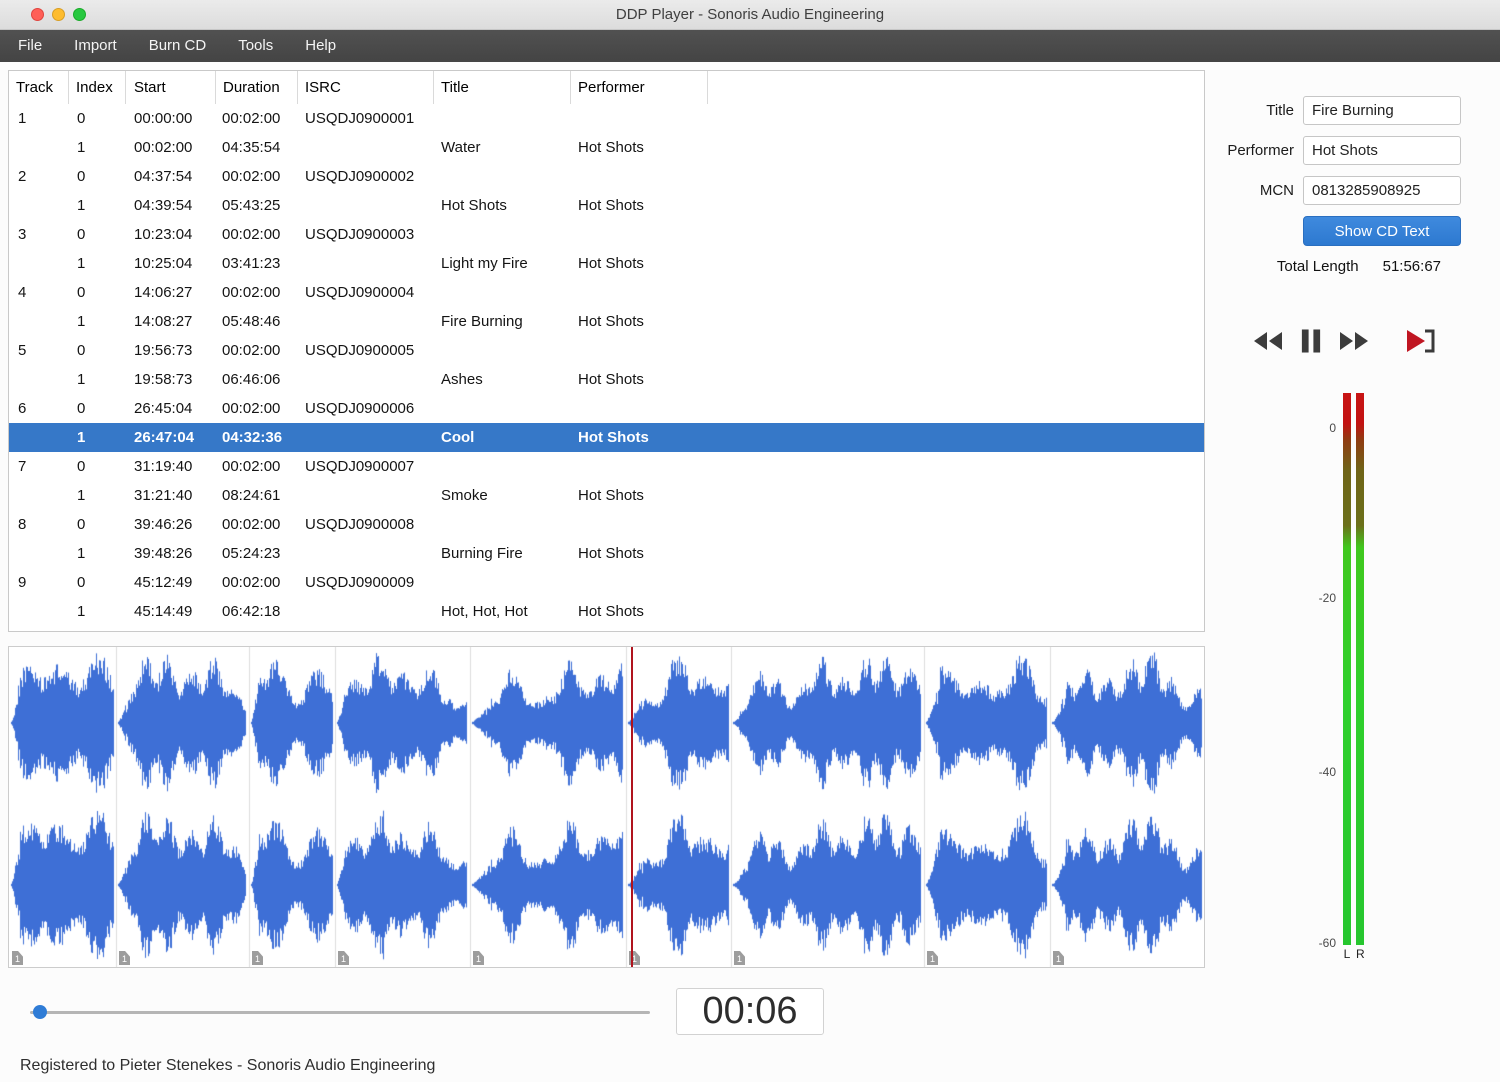 The height and width of the screenshot is (1082, 1500). What do you see at coordinates (956, 87) in the screenshot?
I see `column-header-filler` at bounding box center [956, 87].